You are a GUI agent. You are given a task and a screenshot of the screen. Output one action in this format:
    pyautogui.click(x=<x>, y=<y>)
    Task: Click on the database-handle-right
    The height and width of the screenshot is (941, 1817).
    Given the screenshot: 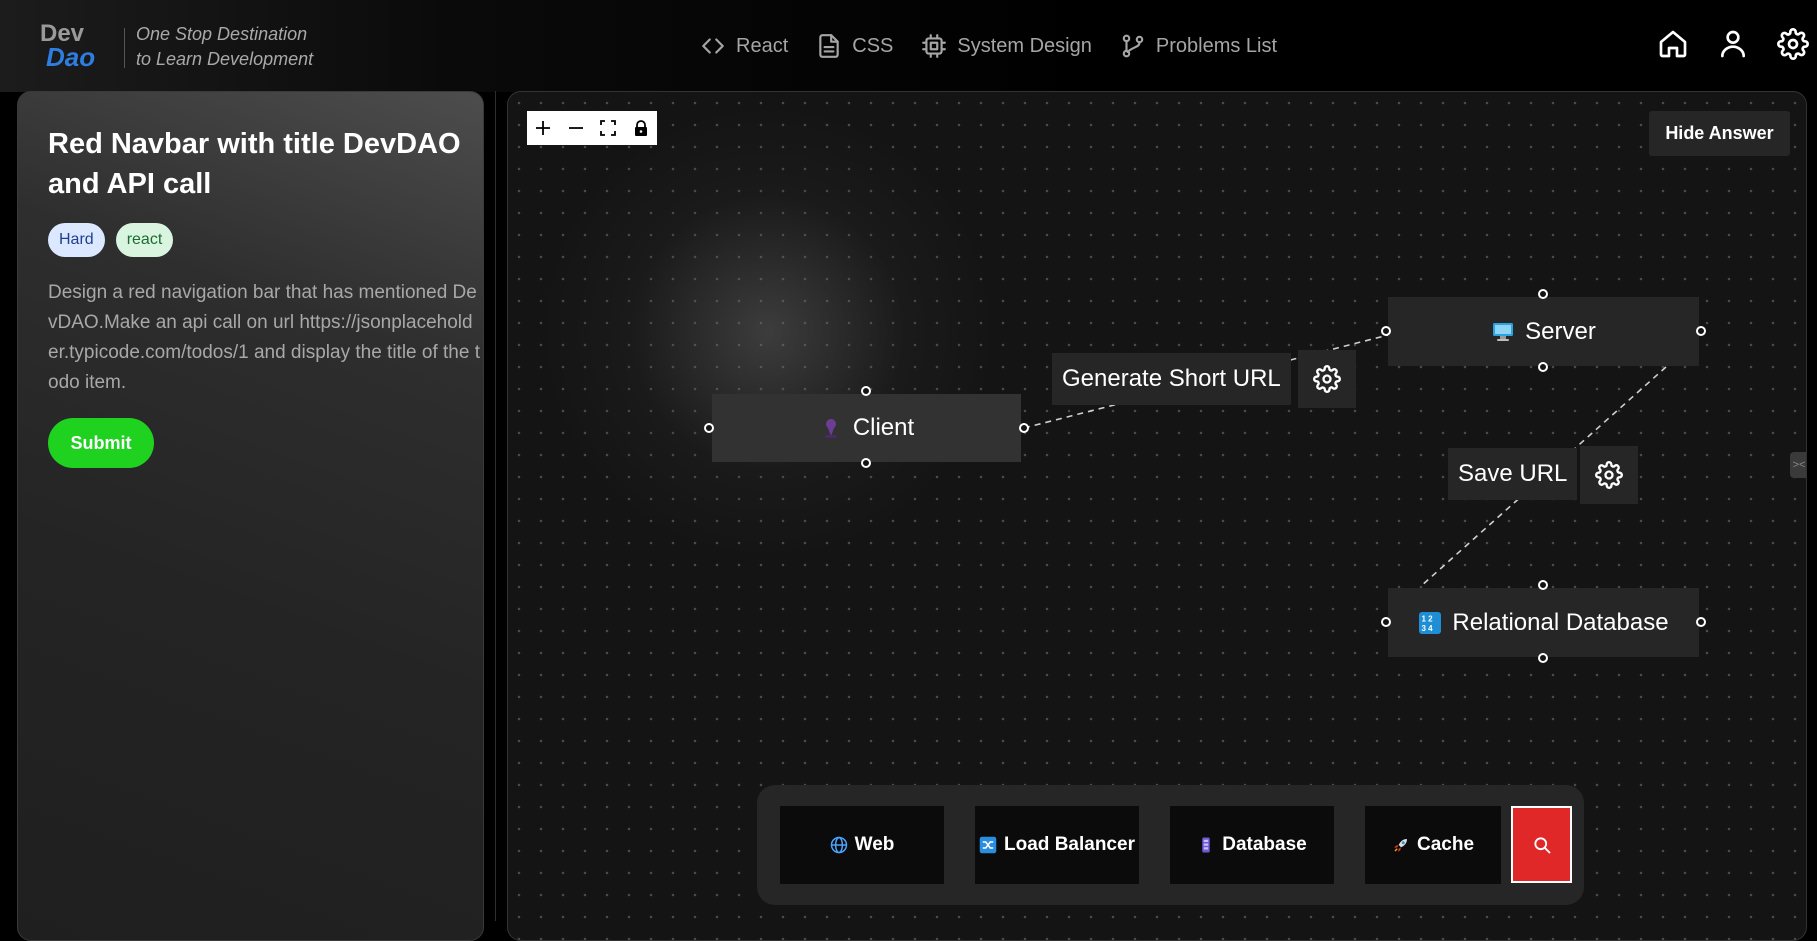 What is the action you would take?
    pyautogui.click(x=1701, y=622)
    